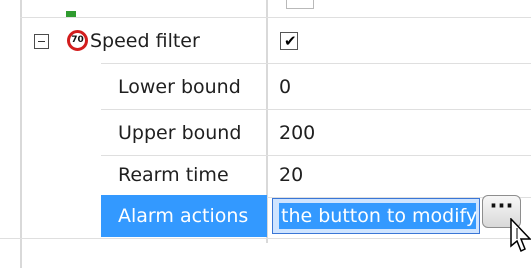  Describe the element at coordinates (145, 41) in the screenshot. I see `speed-filter-label: Speed filter` at that location.